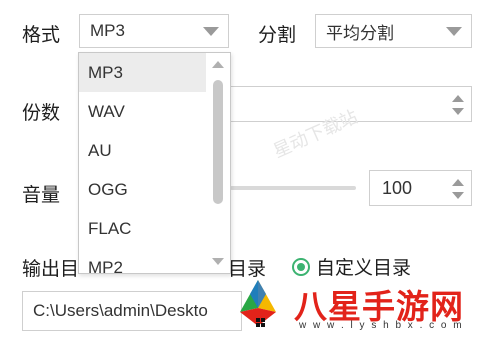 Image resolution: width=481 pixels, height=337 pixels. I want to click on output-label: 输出目, so click(51, 269).